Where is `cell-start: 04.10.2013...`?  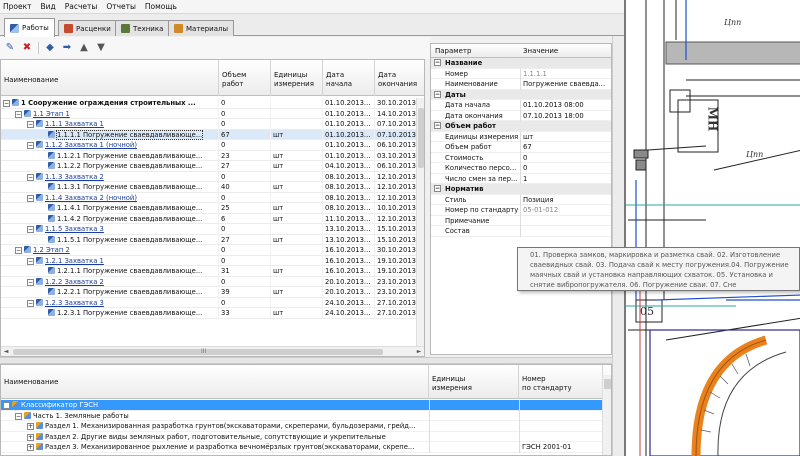
cell-start: 04.10.2013... is located at coordinates (349, 166).